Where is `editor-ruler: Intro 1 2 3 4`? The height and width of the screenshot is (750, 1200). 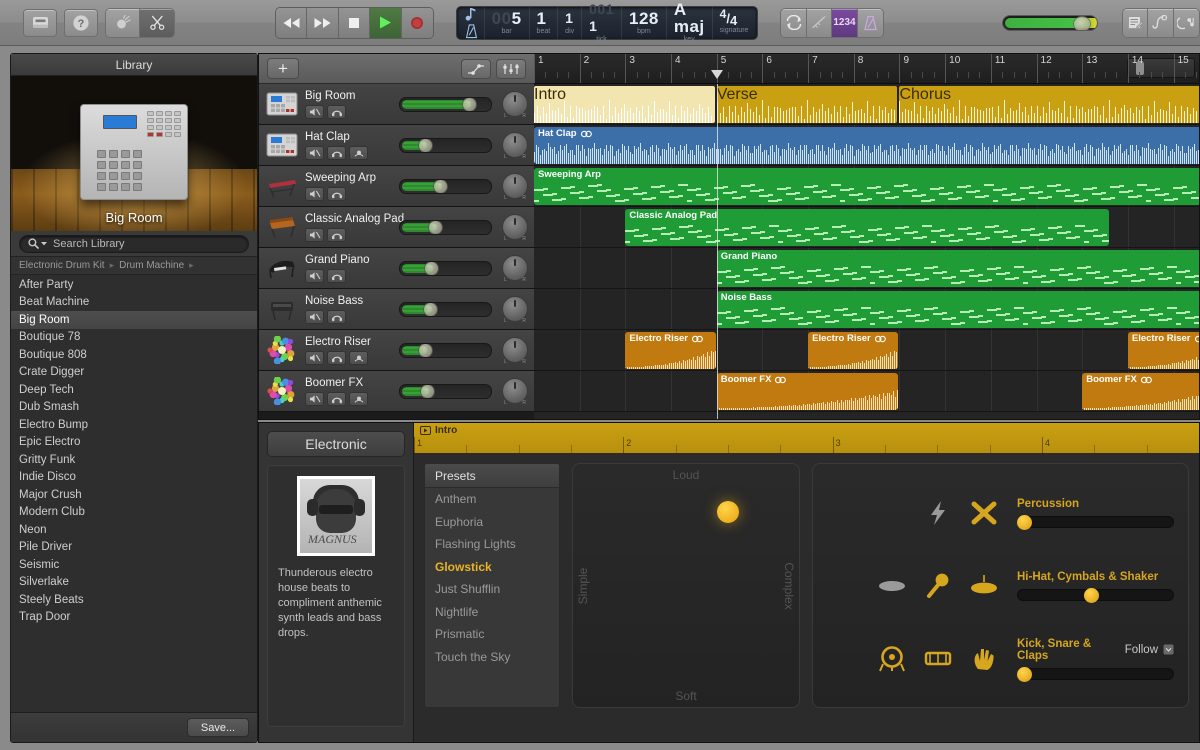
editor-ruler: Intro 1 2 3 4 is located at coordinates (806, 438).